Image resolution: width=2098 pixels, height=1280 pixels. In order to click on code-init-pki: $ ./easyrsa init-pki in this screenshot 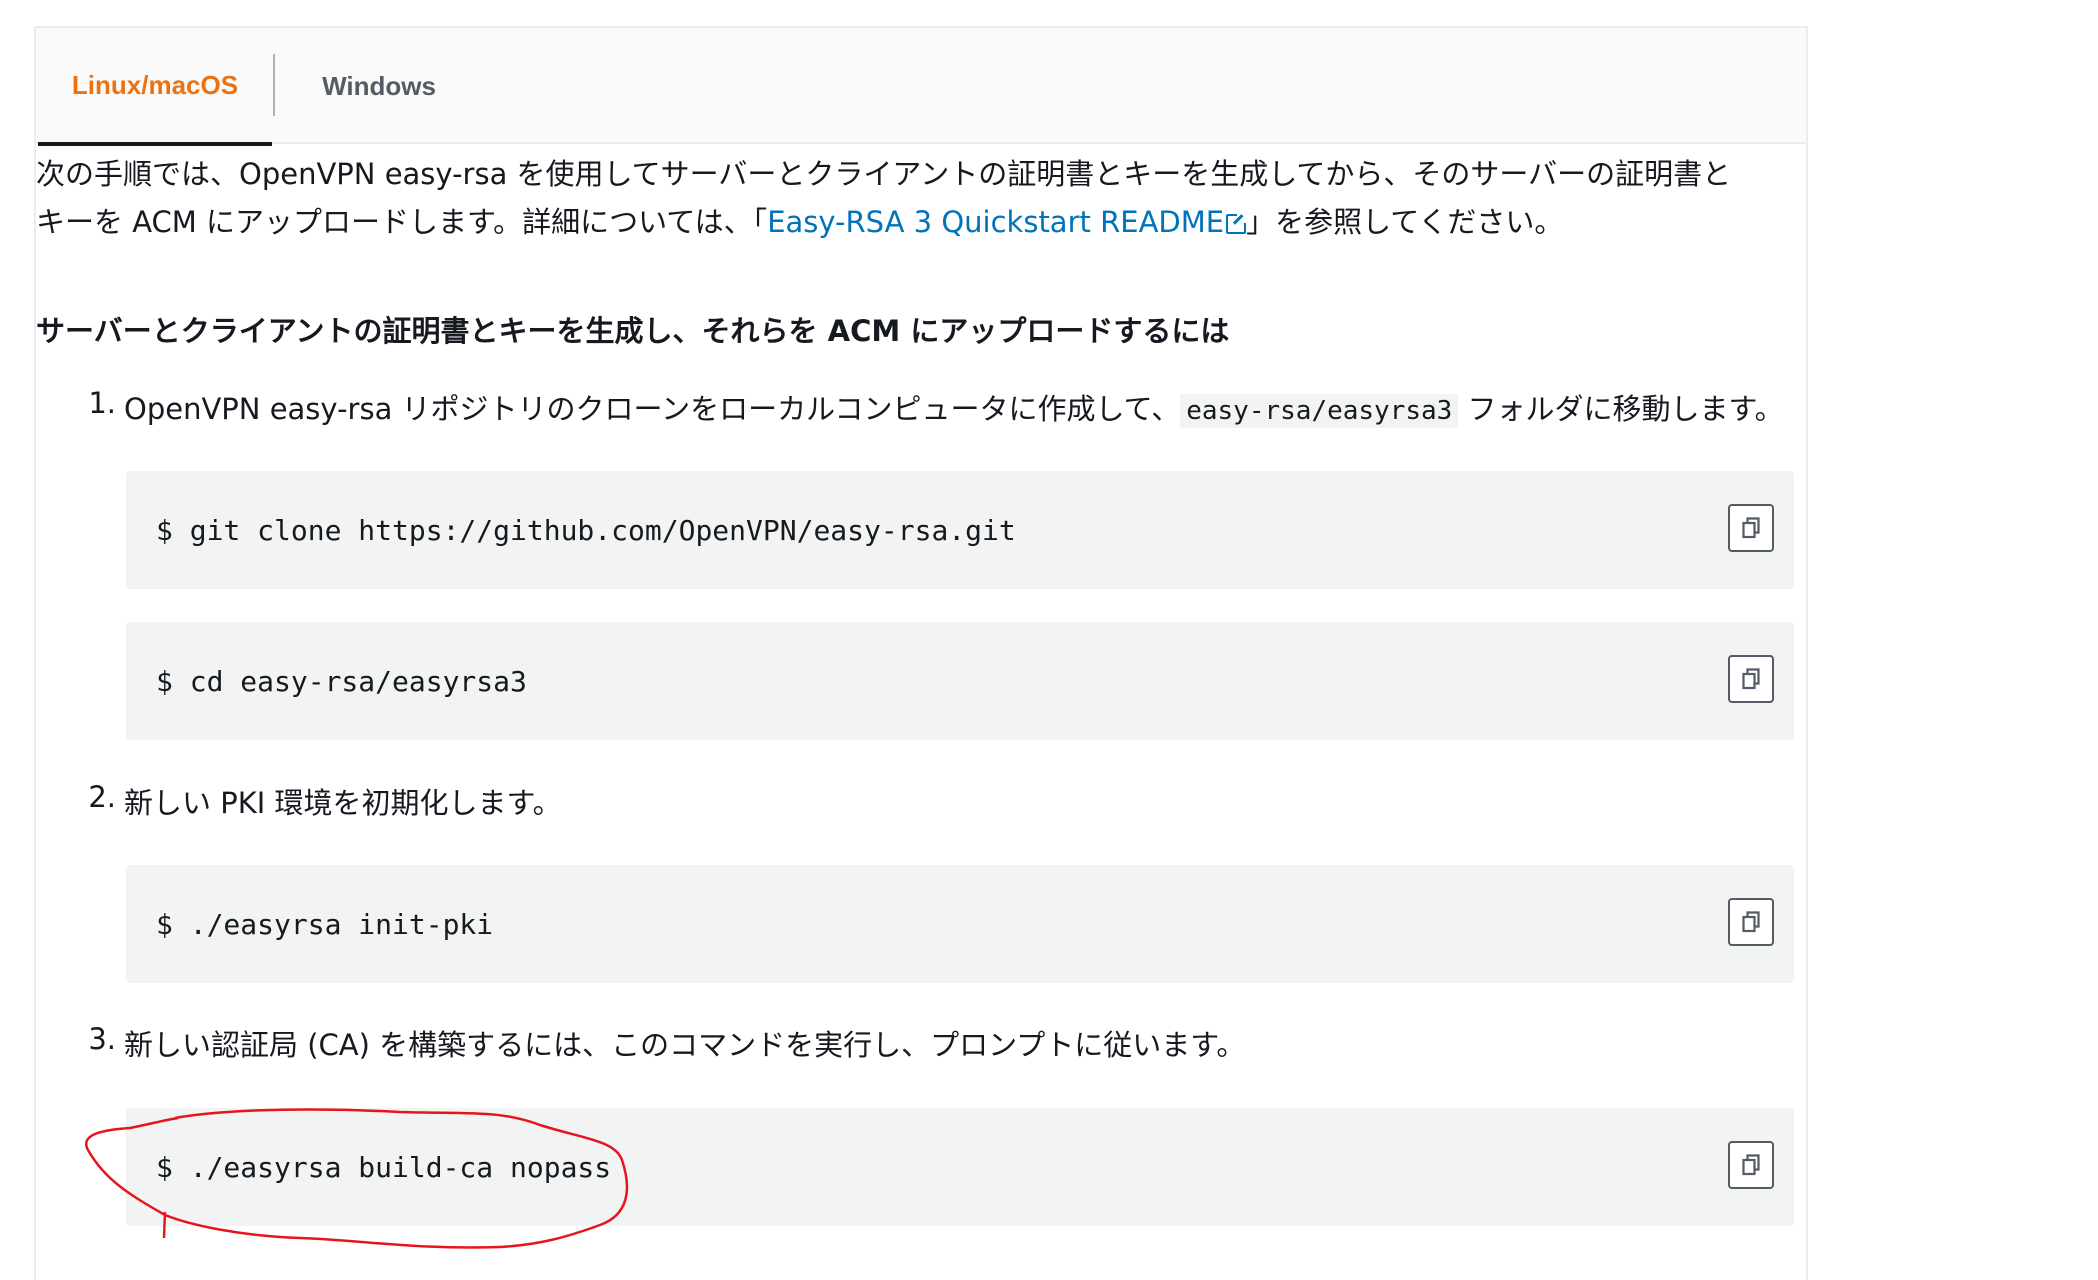, I will do `click(324, 924)`.